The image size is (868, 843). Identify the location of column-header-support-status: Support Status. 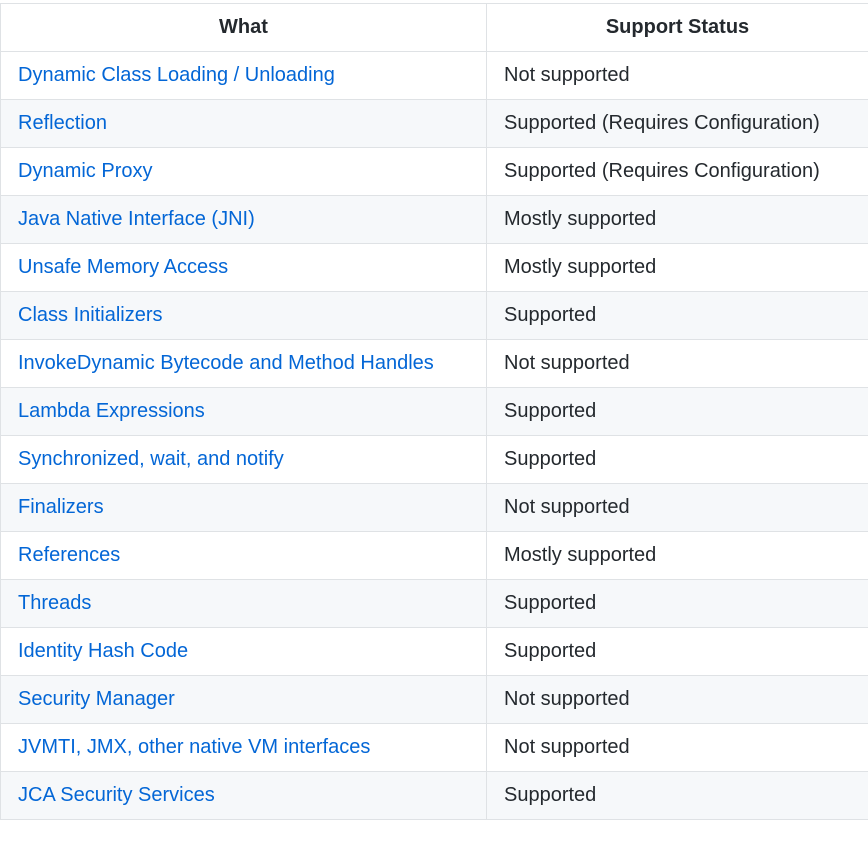
(677, 27).